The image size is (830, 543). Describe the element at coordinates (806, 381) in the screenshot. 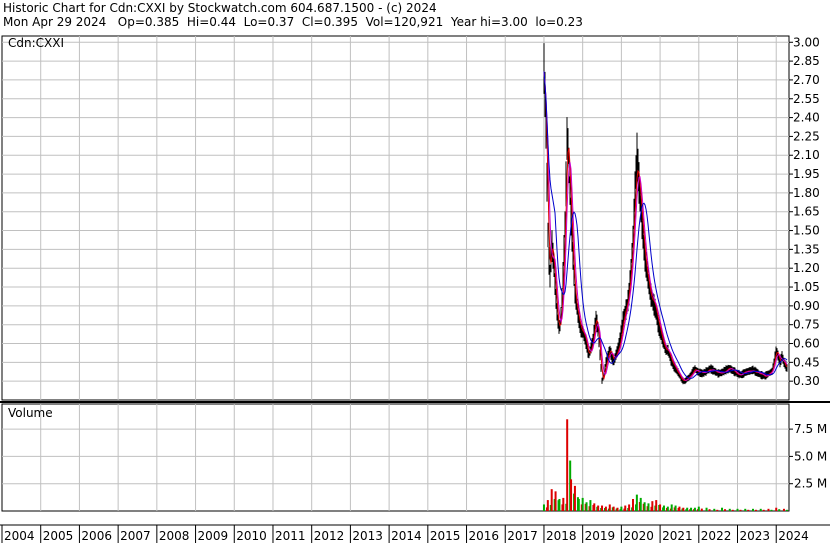

I see `price-tick-label: 0.30` at that location.